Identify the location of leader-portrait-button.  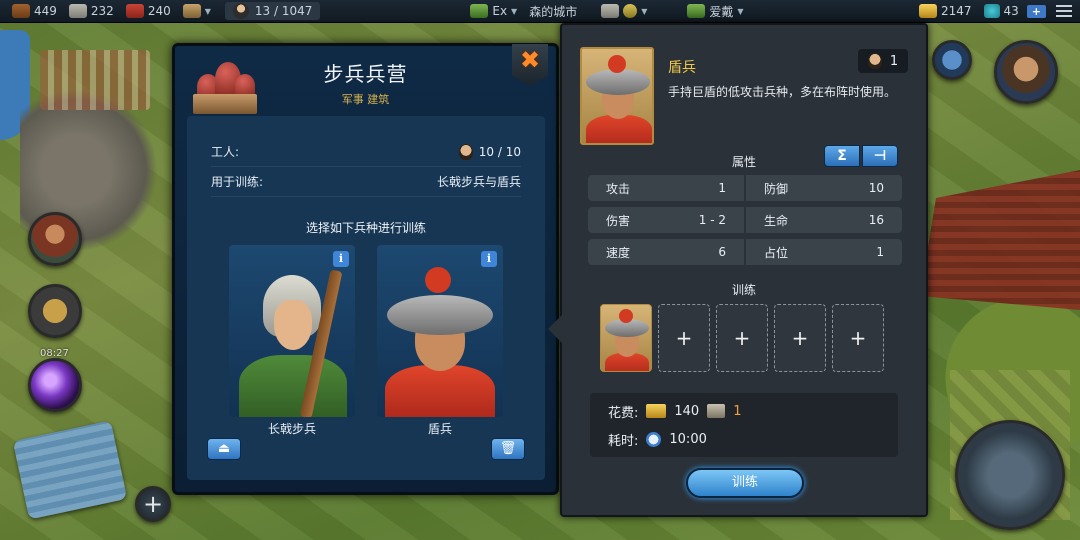
(1026, 72).